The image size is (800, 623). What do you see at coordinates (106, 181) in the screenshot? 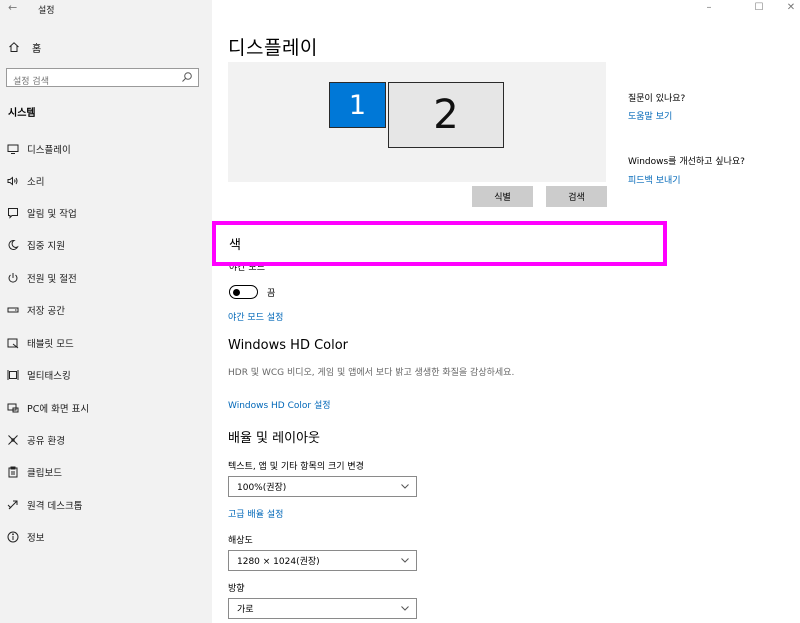
I see `sidebar-item-sound: 소리` at bounding box center [106, 181].